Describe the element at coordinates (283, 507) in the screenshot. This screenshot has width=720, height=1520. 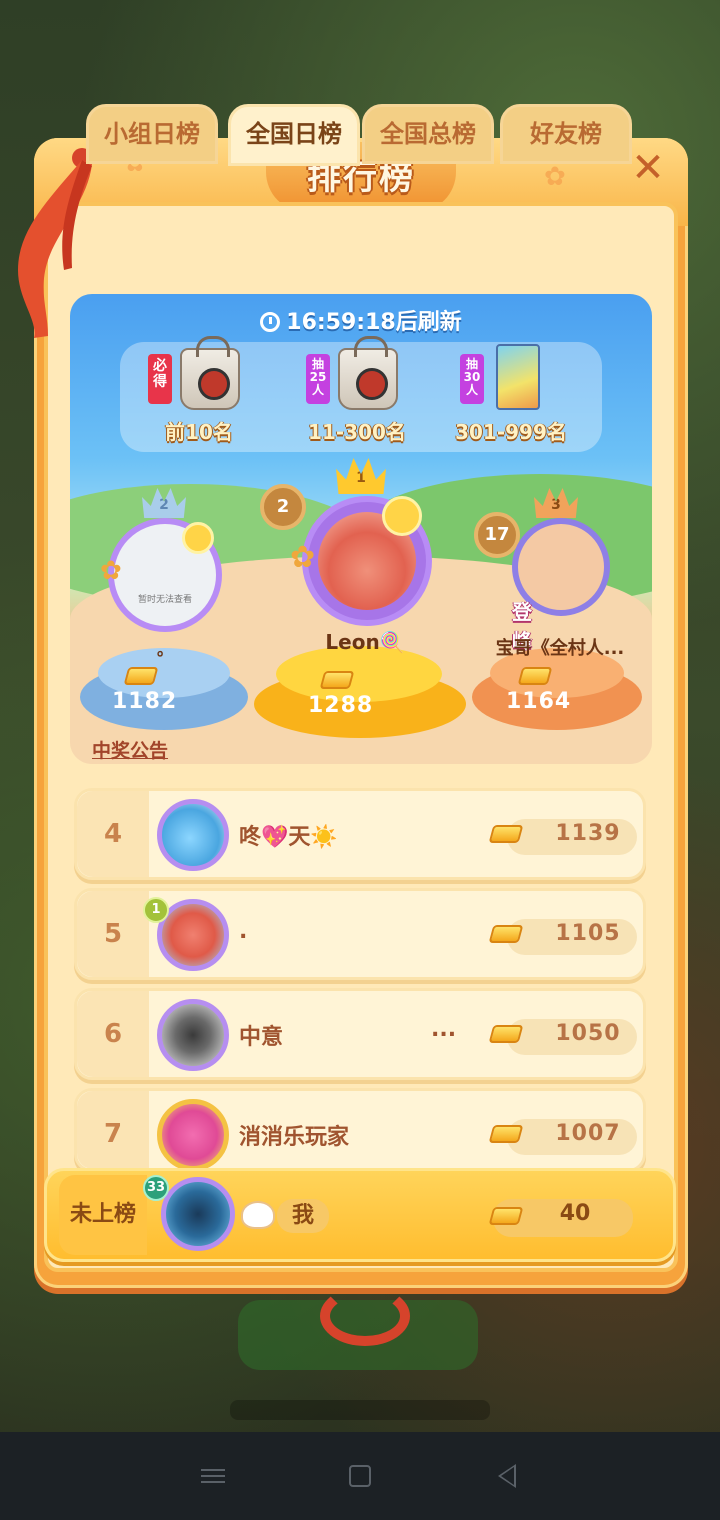
I see `level-badge: 2` at that location.